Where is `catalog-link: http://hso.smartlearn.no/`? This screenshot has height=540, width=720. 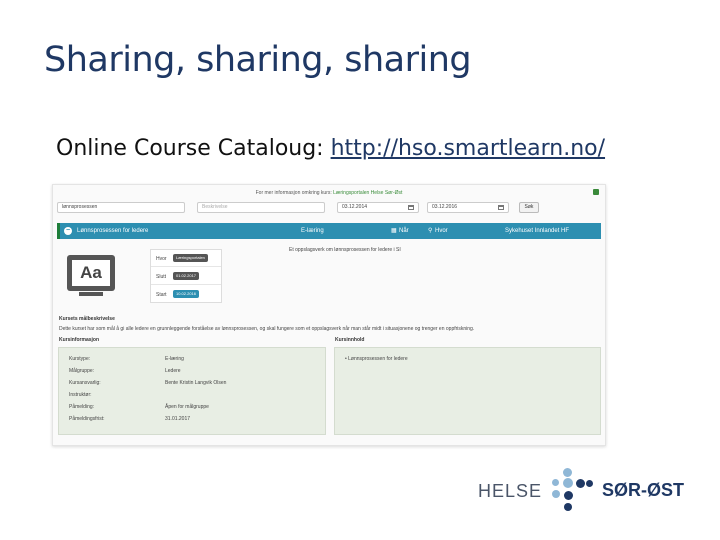
catalog-link: http://hso.smartlearn.no/ is located at coordinates (468, 148).